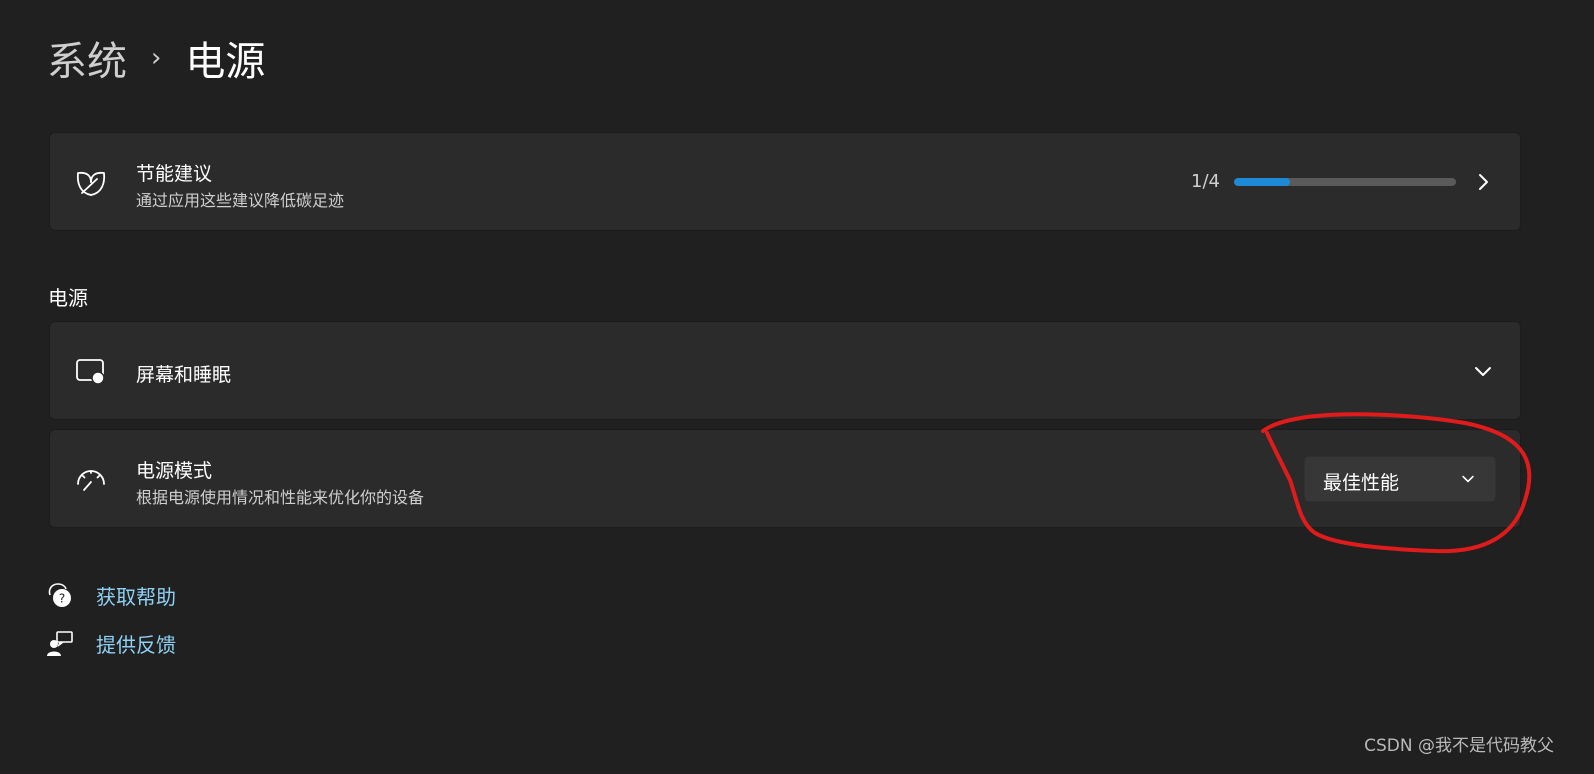 This screenshot has height=774, width=1594. I want to click on power-mode-subtitle: 根据电源使用情况和性能来优化你的设备, so click(280, 497).